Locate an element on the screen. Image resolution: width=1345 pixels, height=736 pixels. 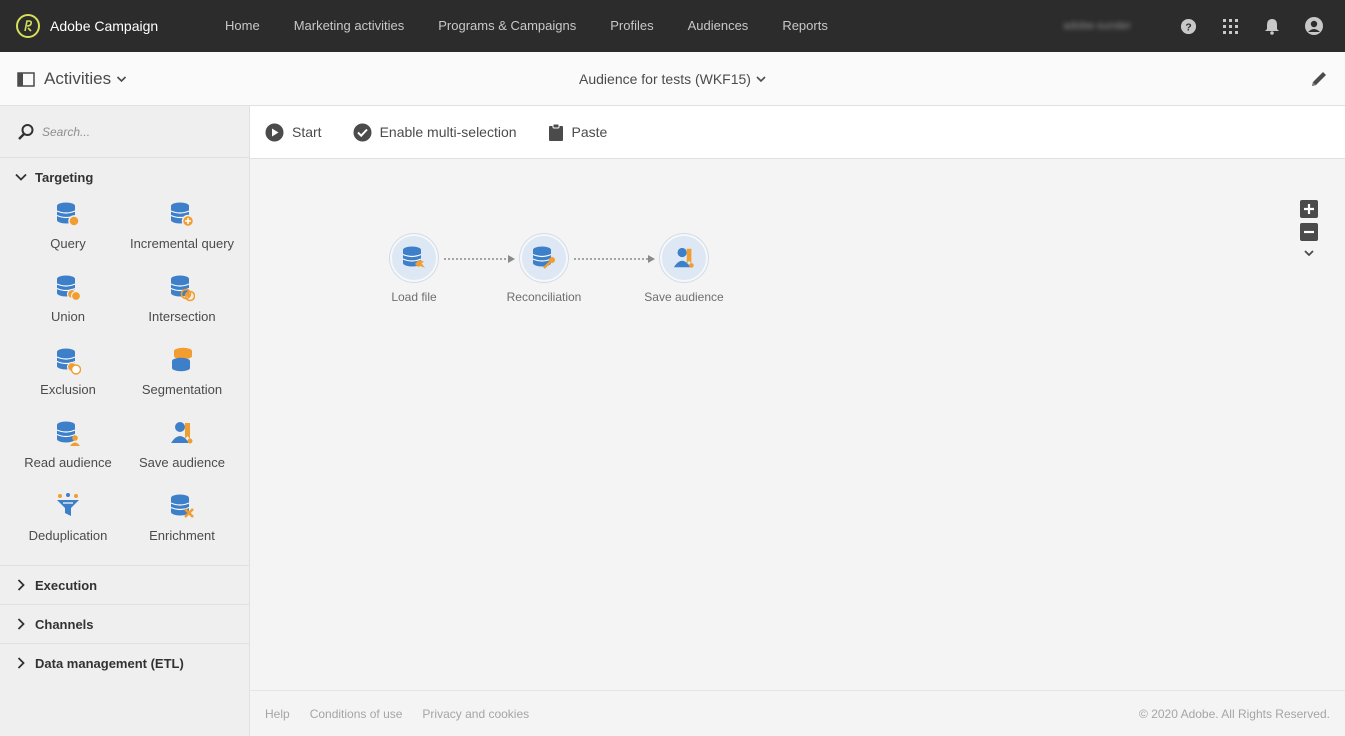
pencil-icon is located at coordinates (1319, 79).